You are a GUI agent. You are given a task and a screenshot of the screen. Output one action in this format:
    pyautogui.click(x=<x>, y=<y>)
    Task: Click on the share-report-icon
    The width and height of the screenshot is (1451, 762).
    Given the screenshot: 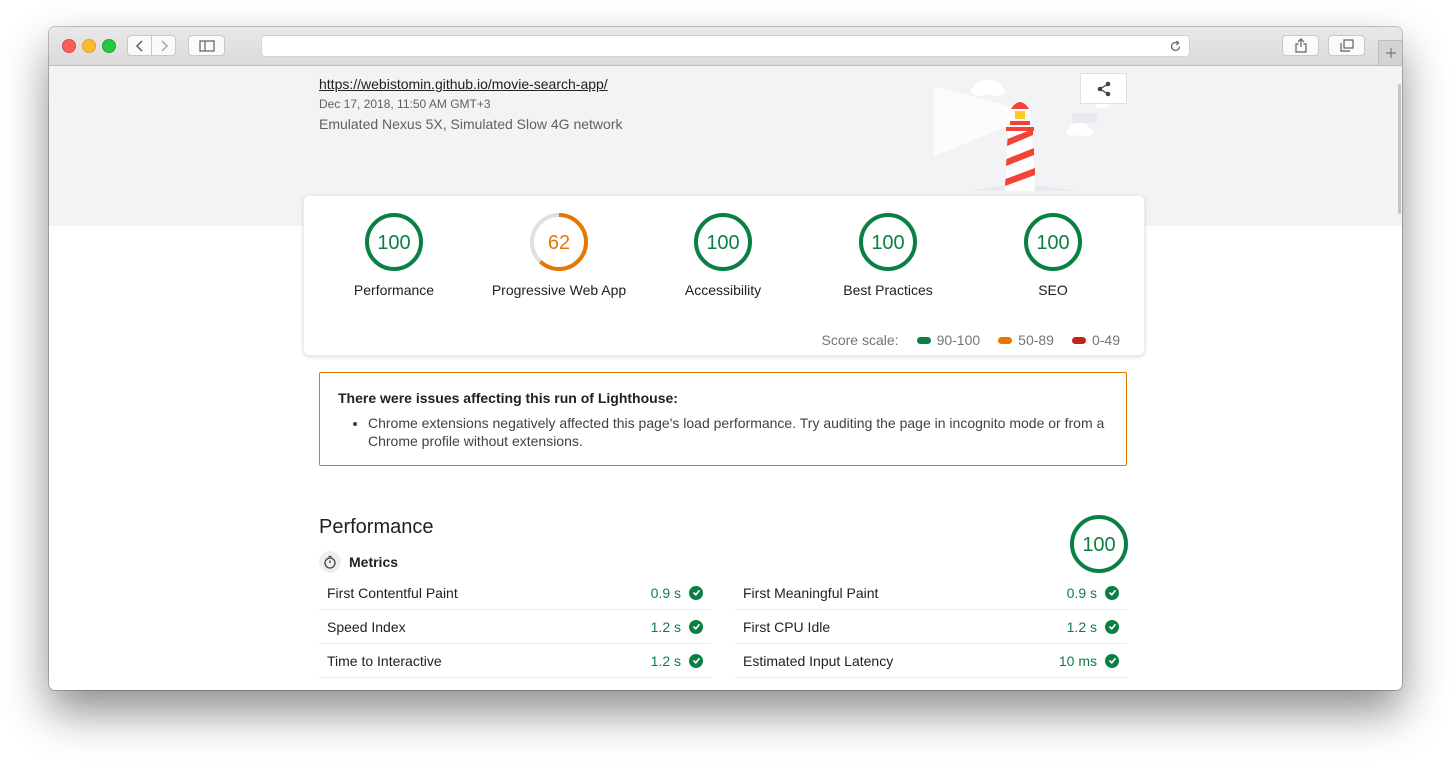 What is the action you would take?
    pyautogui.click(x=1103, y=88)
    